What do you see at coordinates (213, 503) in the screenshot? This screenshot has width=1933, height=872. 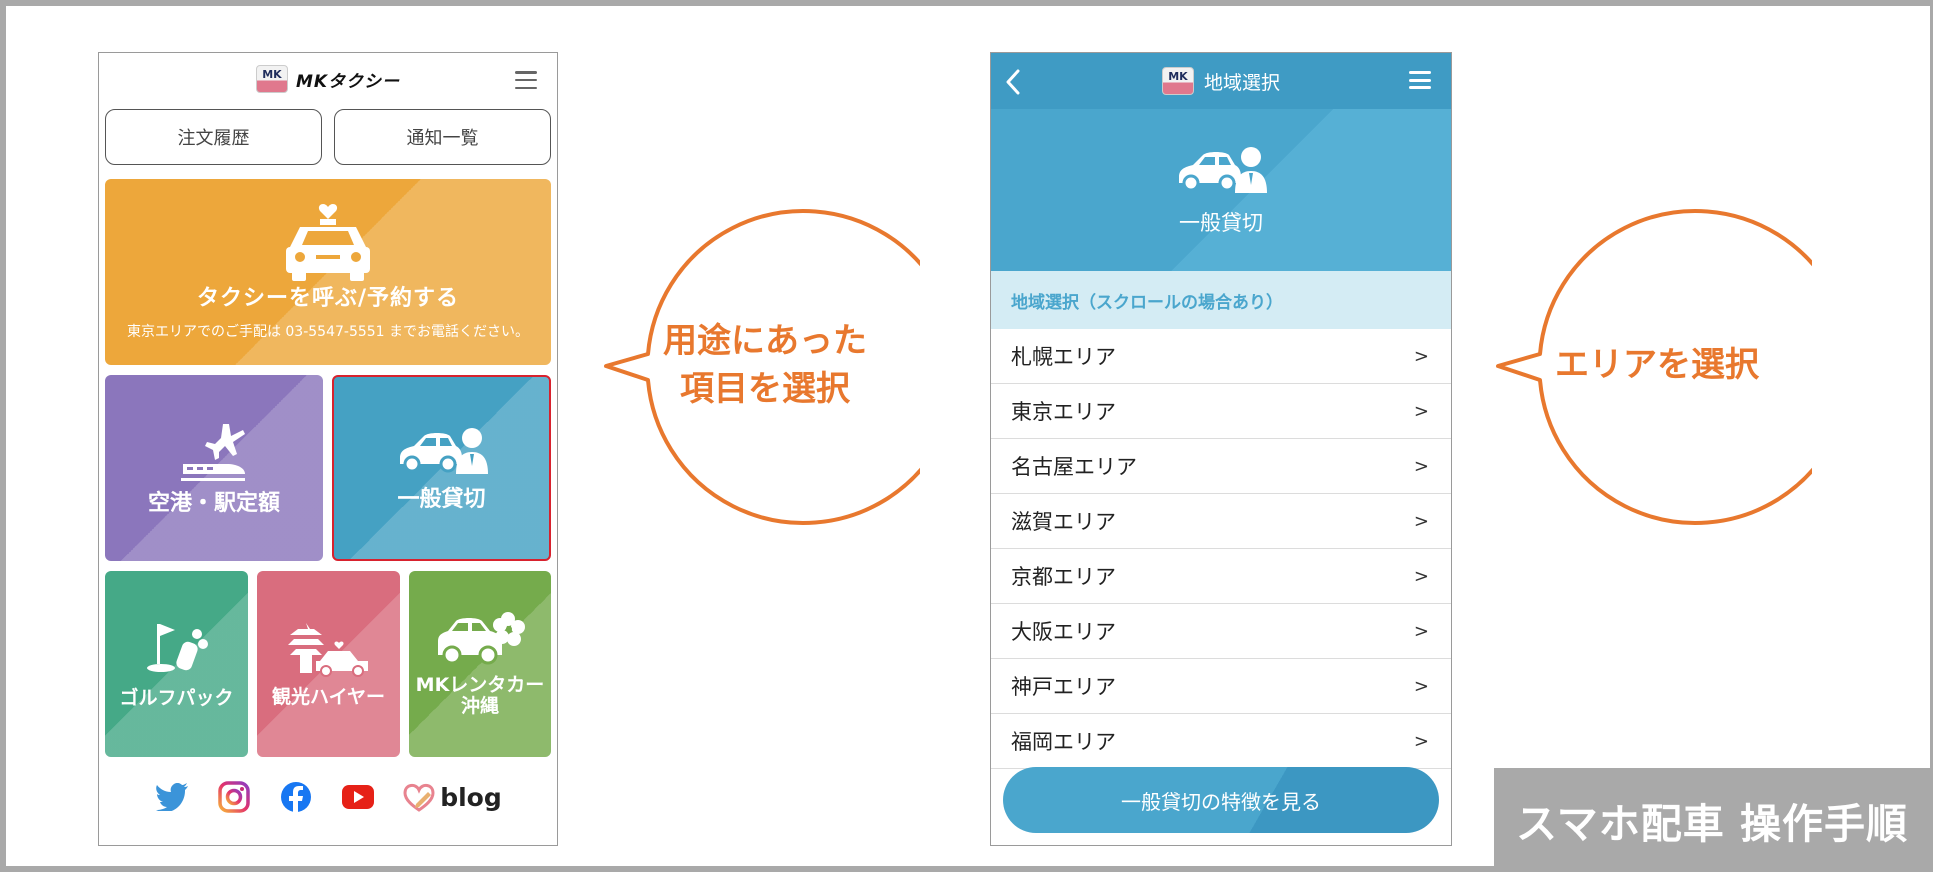 I see `airport-station-label: 空港・駅定額` at bounding box center [213, 503].